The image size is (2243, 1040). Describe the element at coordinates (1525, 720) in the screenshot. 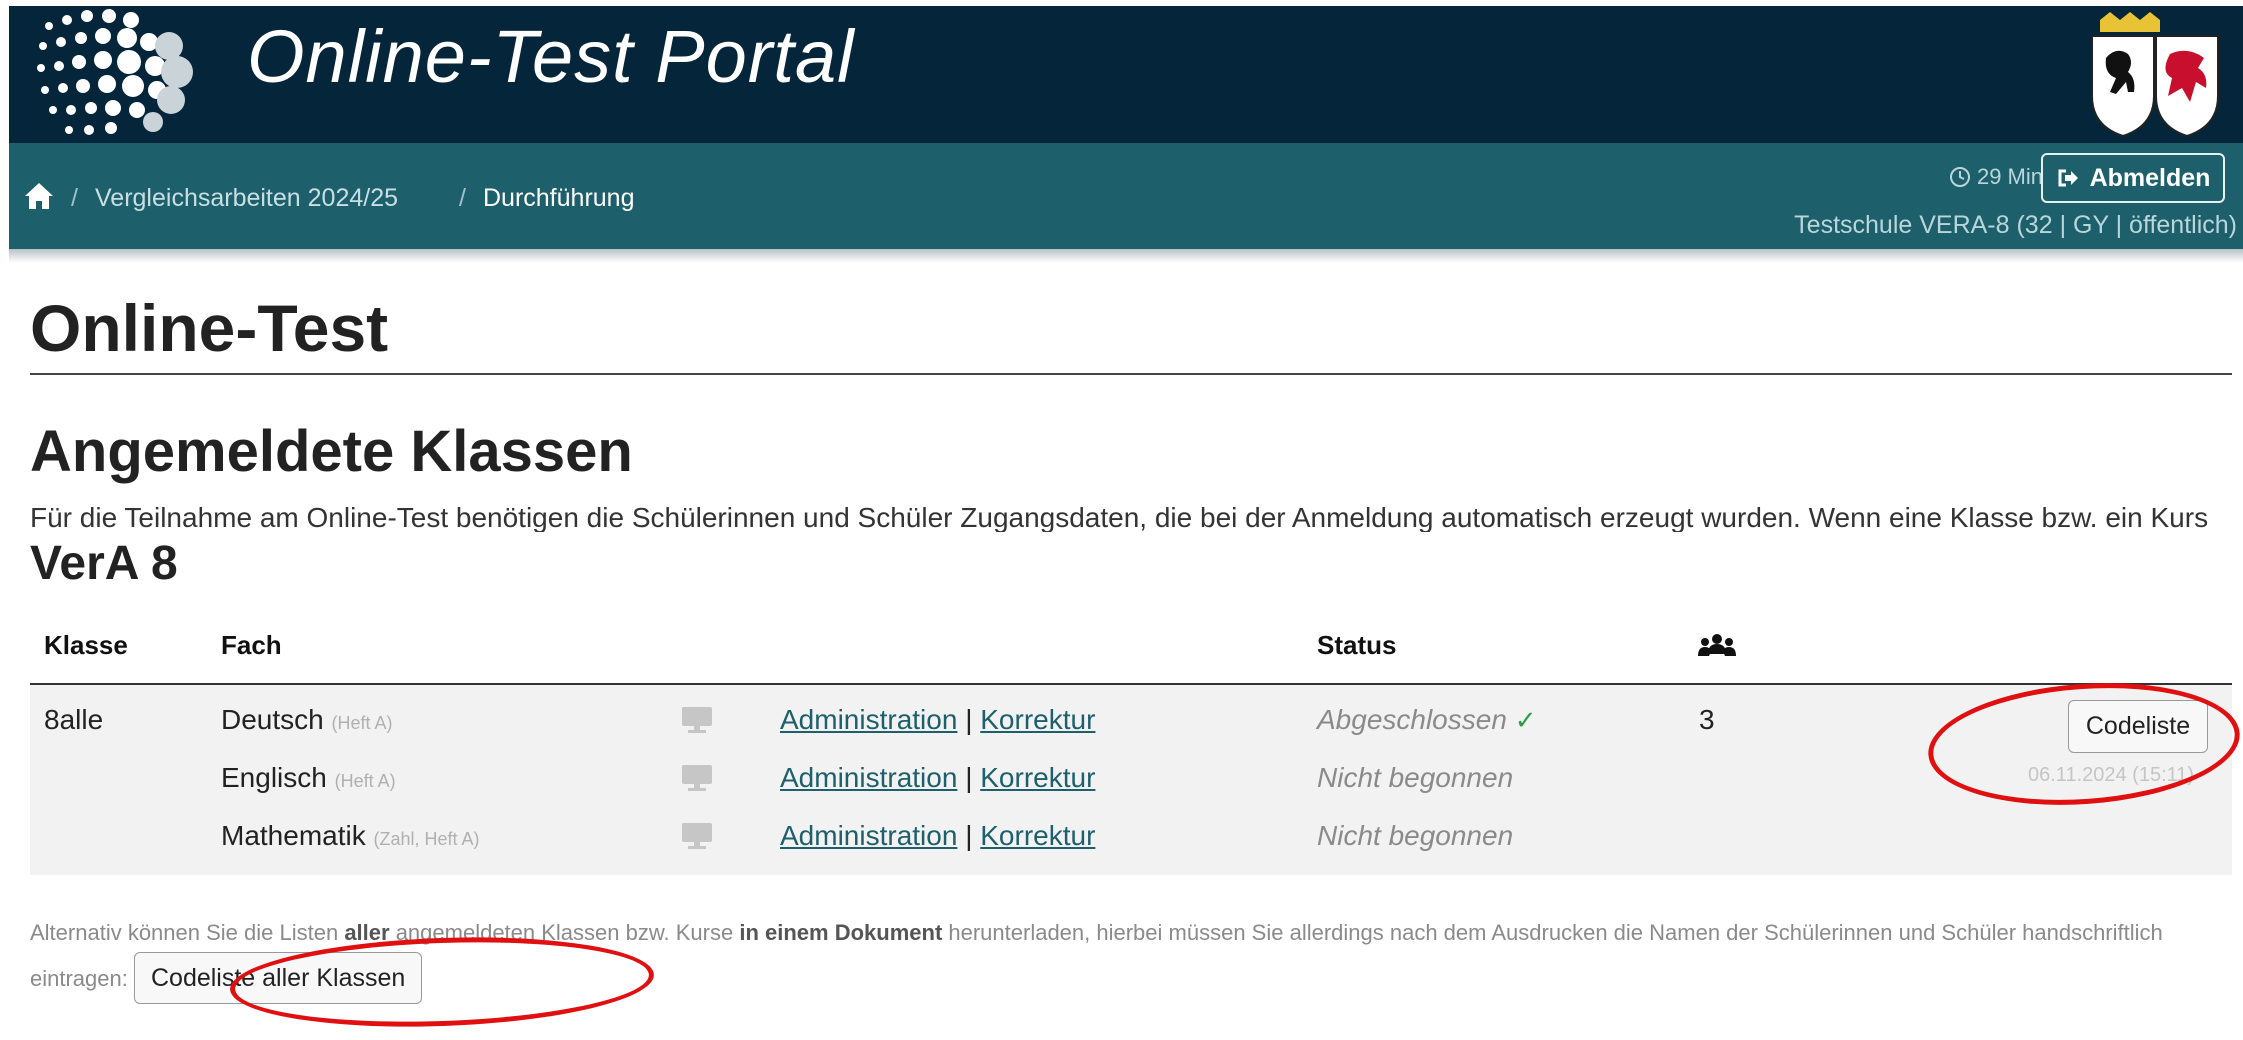

I see `check-icon: ✓` at that location.